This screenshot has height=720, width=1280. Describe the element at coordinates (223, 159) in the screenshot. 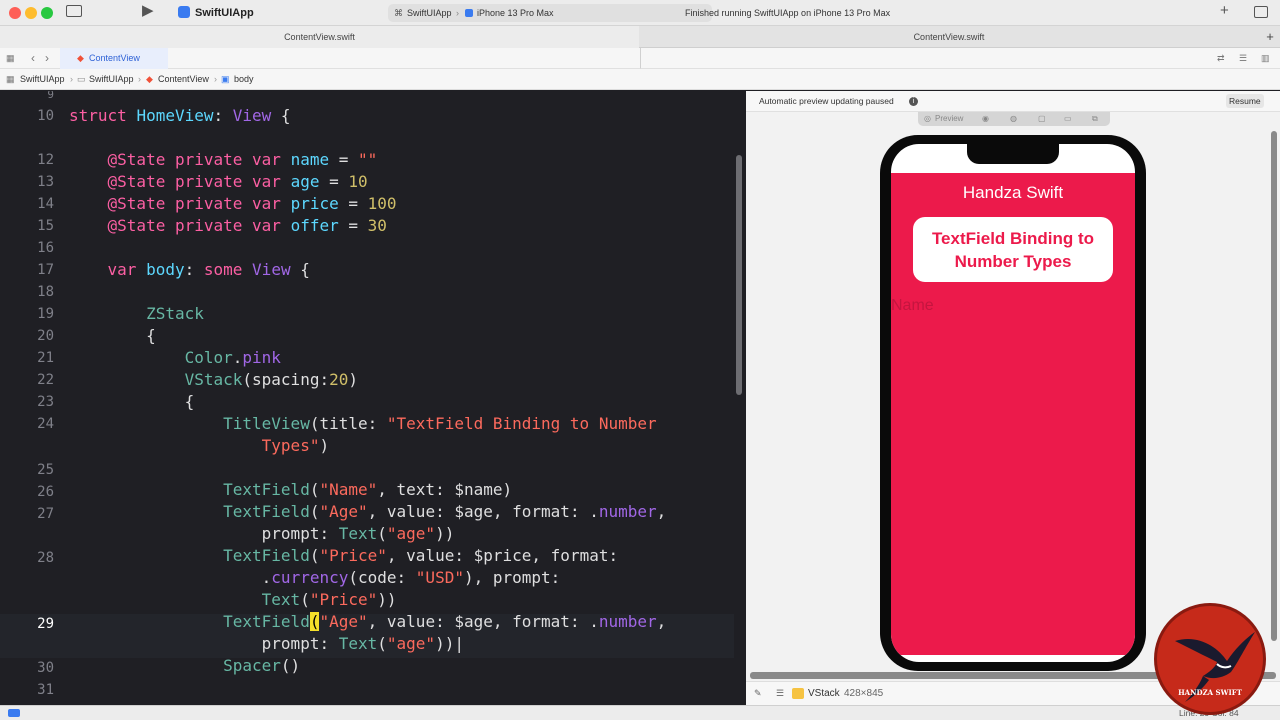

I see `code-line: @State private var name = ""` at that location.